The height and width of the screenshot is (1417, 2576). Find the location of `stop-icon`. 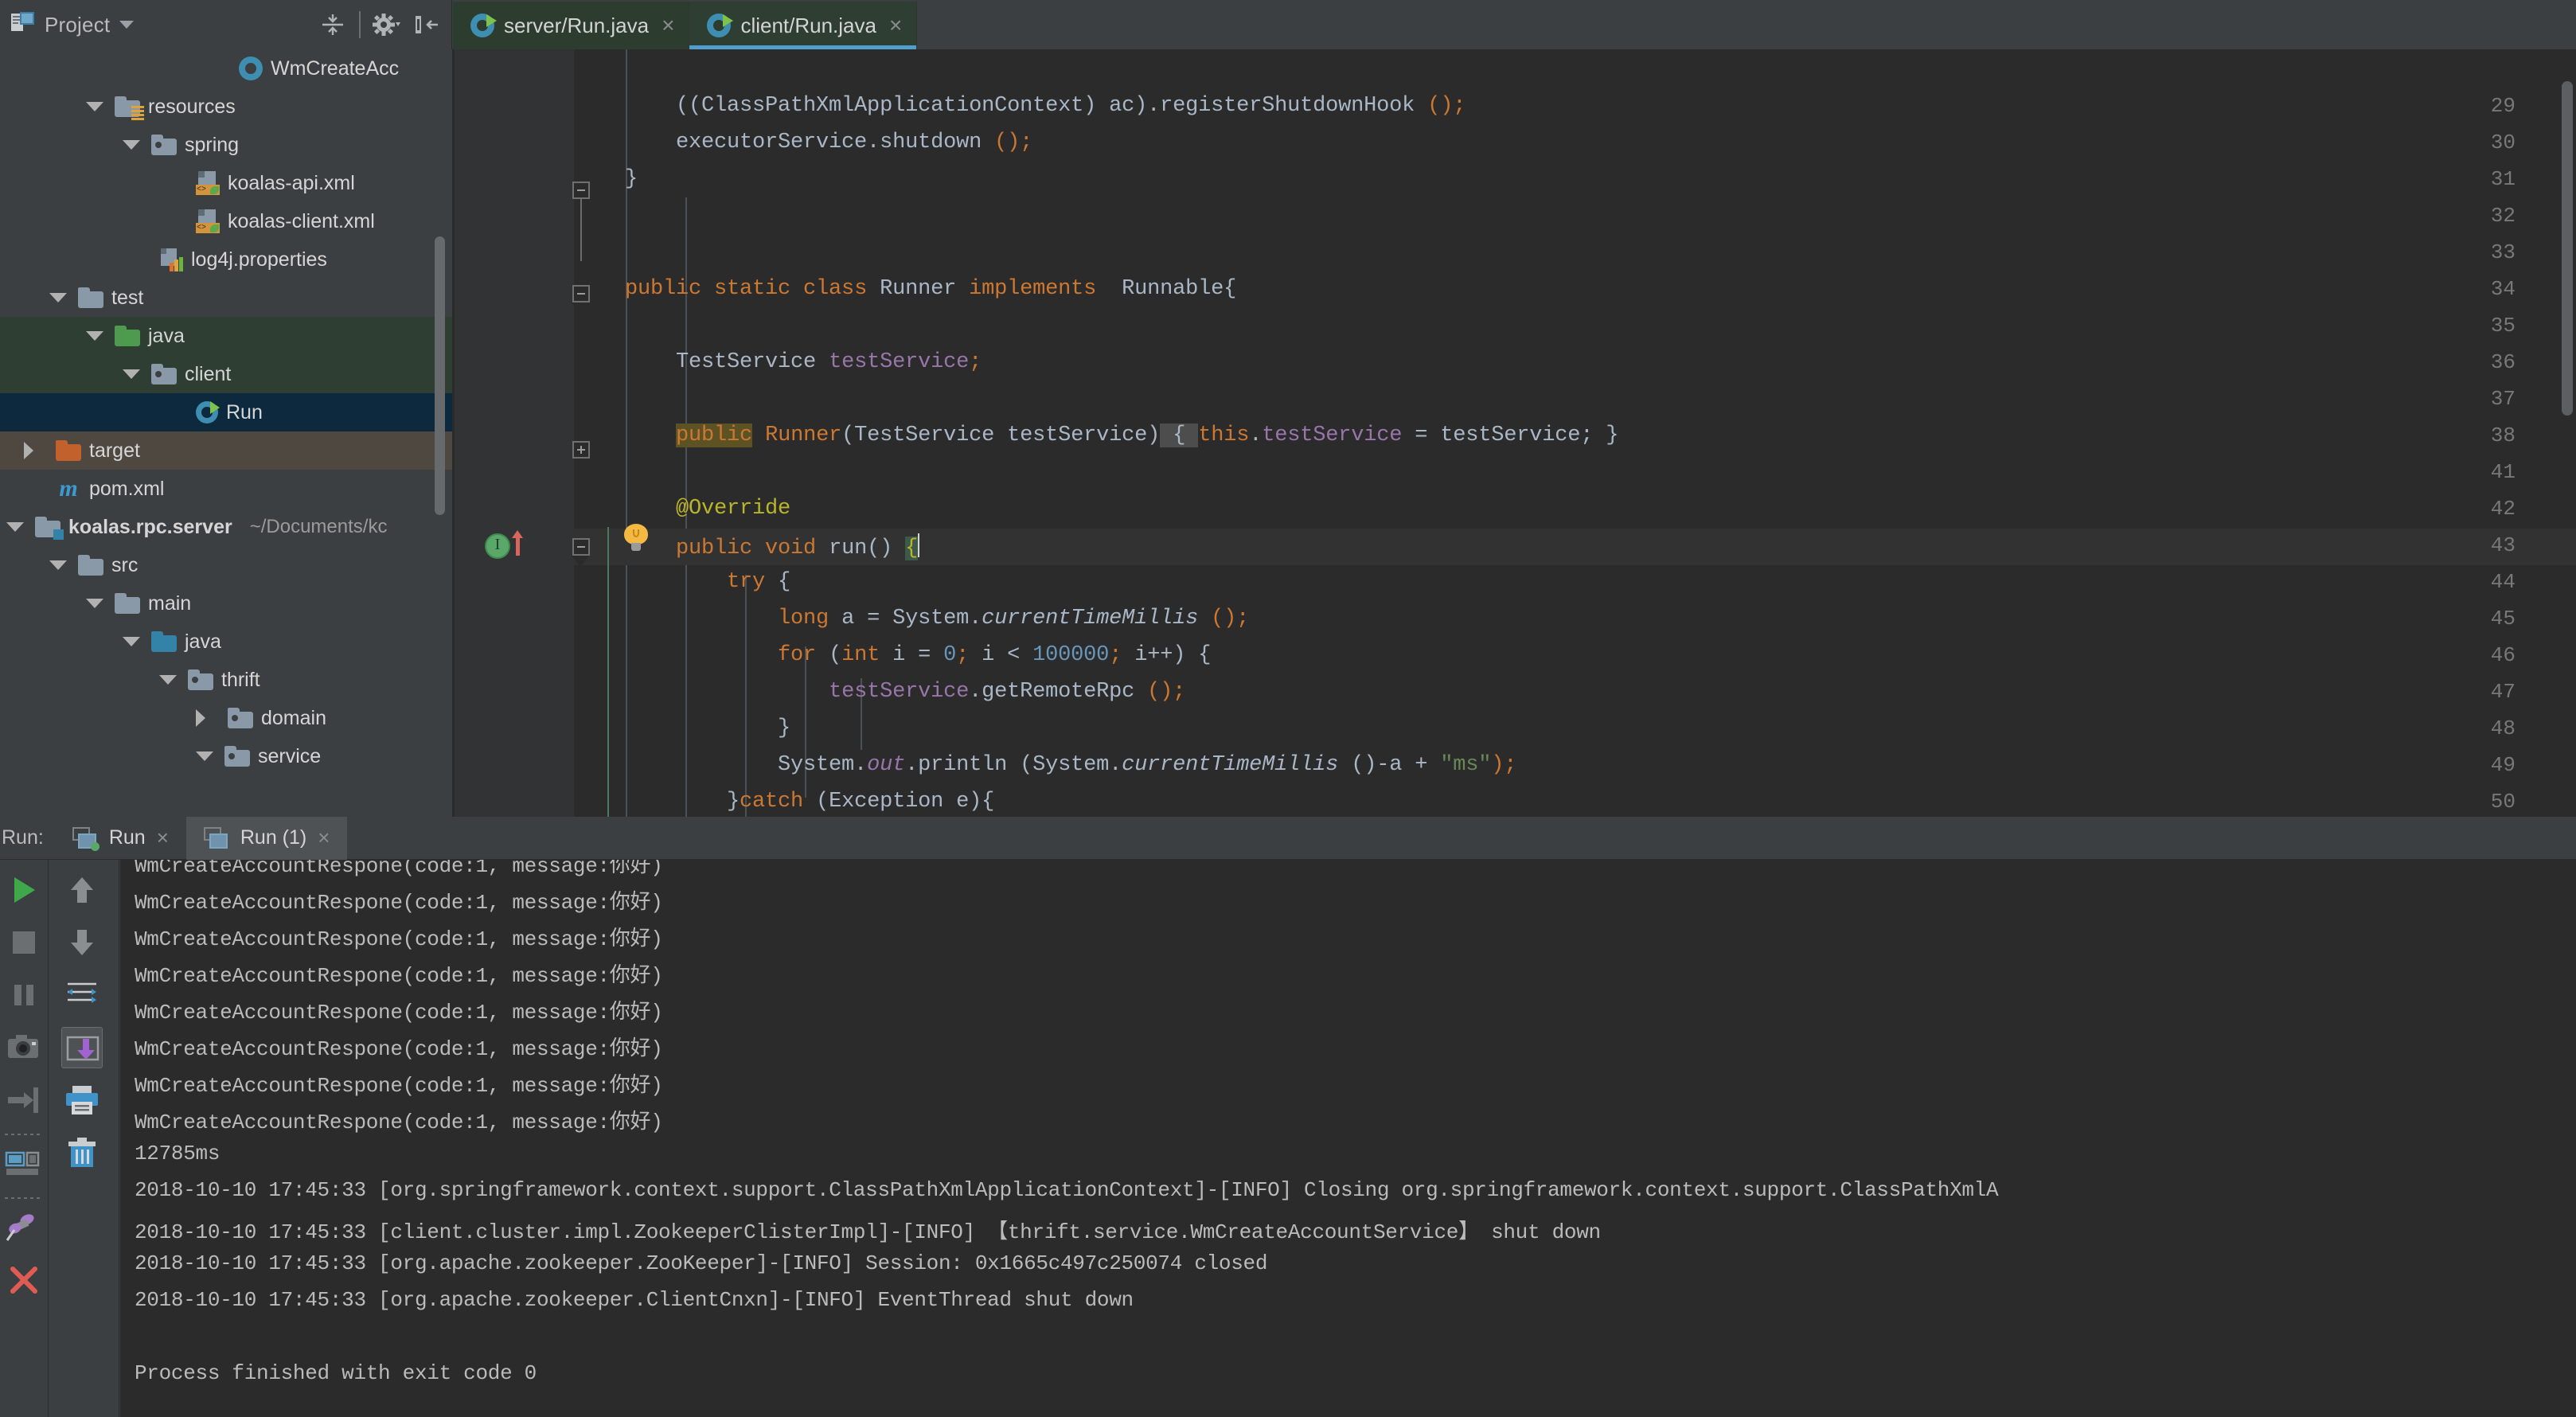

stop-icon is located at coordinates (24, 943).